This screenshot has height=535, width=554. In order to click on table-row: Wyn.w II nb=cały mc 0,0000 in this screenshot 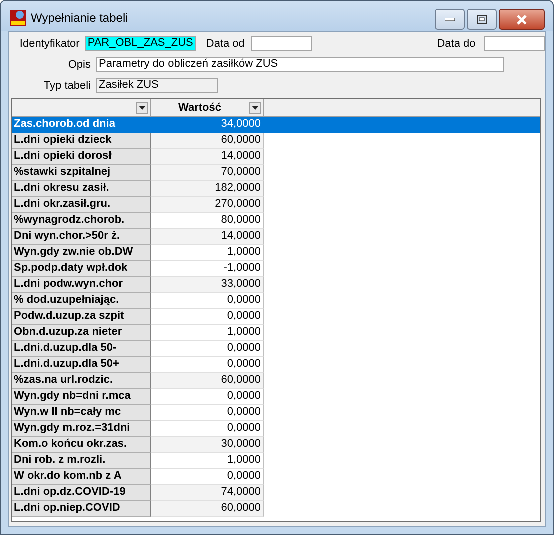, I will do `click(276, 413)`.